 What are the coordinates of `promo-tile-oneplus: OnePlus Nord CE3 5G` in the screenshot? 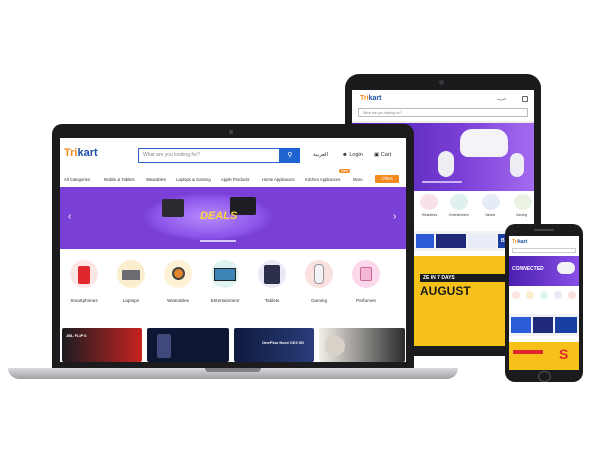 It's located at (274, 345).